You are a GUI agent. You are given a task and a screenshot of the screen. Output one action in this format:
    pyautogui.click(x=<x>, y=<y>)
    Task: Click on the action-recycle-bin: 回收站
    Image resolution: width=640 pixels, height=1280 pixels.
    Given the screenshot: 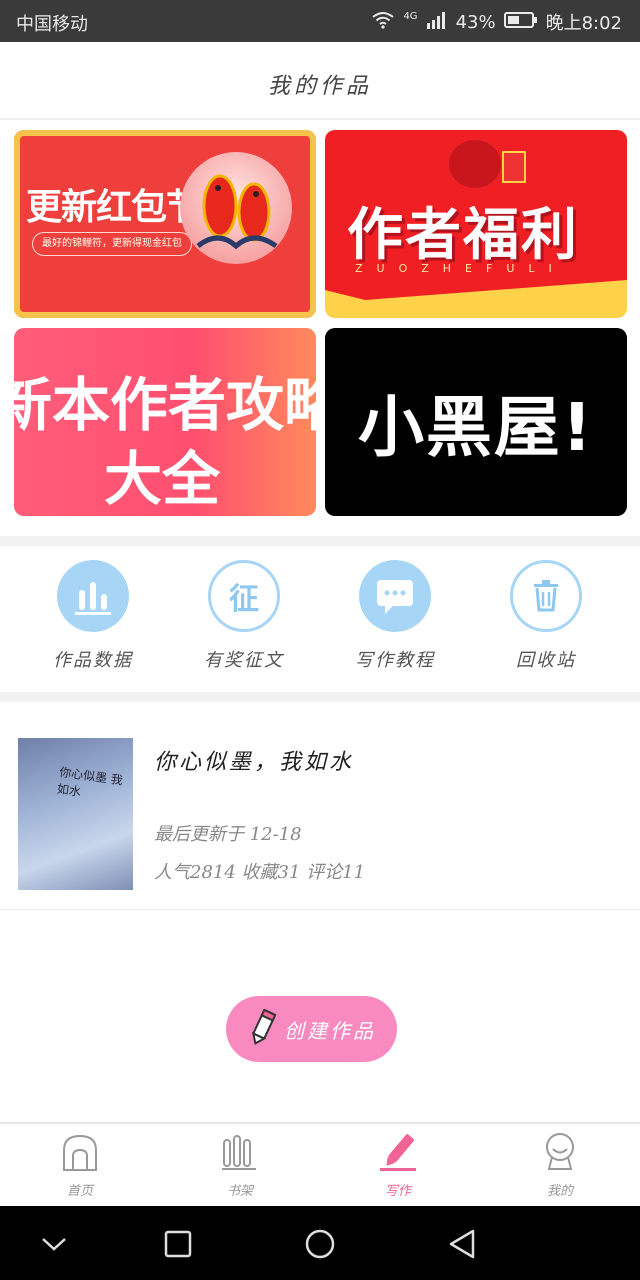 What is the action you would take?
    pyautogui.click(x=546, y=616)
    